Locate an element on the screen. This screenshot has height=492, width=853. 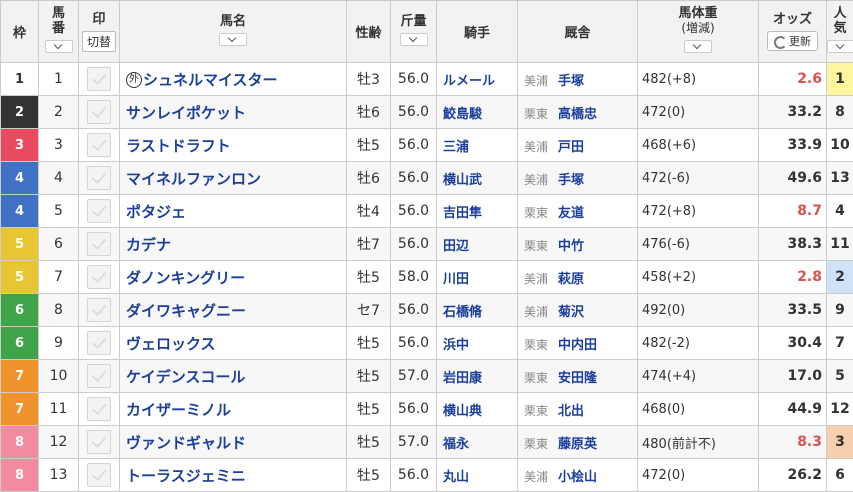
trainer-cell: 美浦菊沢 is located at coordinates (578, 310).